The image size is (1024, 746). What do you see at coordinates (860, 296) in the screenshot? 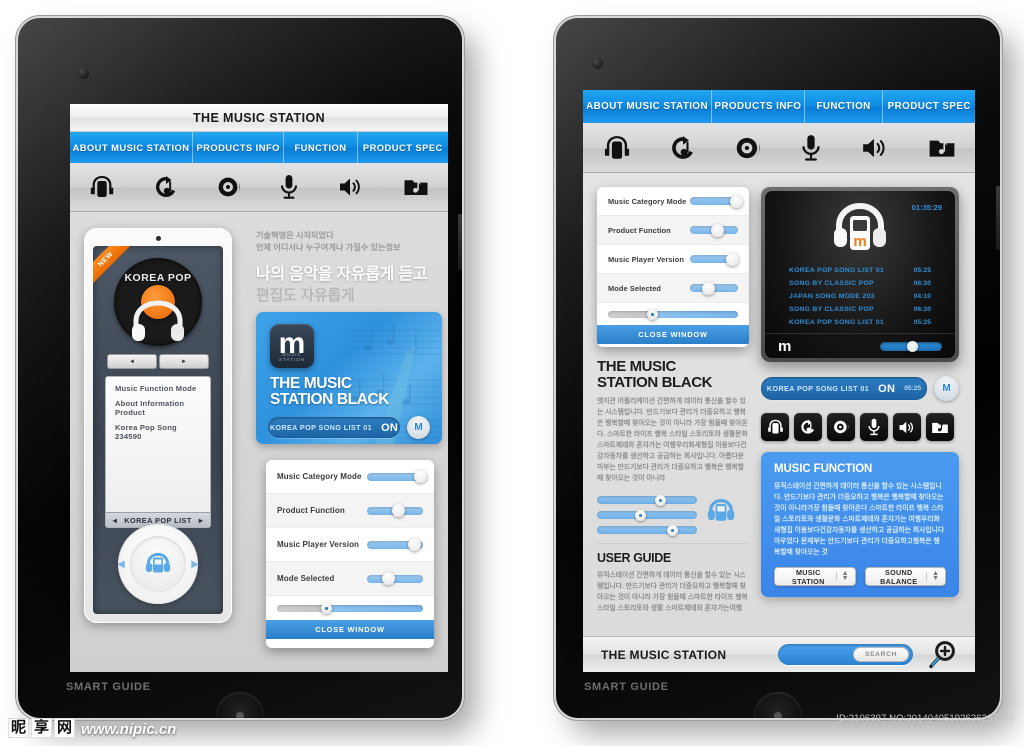
I see `playlist-row: JAPAN SONG MODE 203 04:10` at bounding box center [860, 296].